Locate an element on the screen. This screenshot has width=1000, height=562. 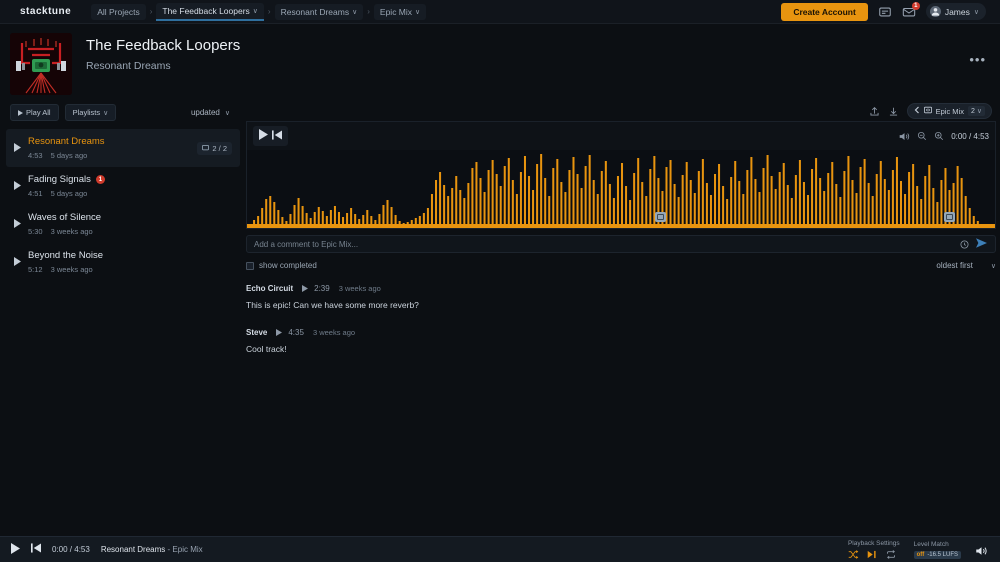
transport-controls is located at coordinates (270, 136).